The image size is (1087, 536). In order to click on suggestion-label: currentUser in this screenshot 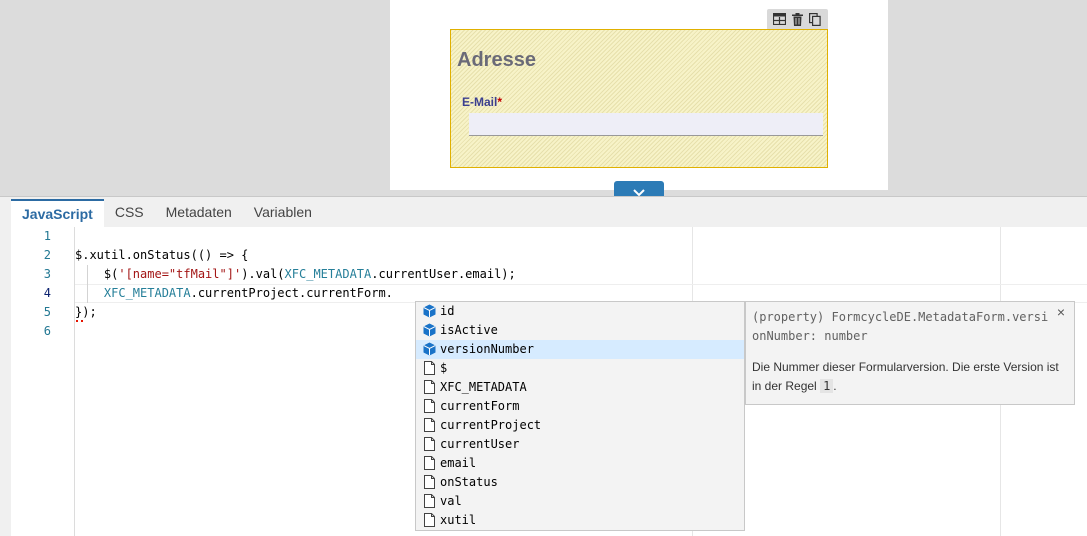, I will do `click(480, 444)`.